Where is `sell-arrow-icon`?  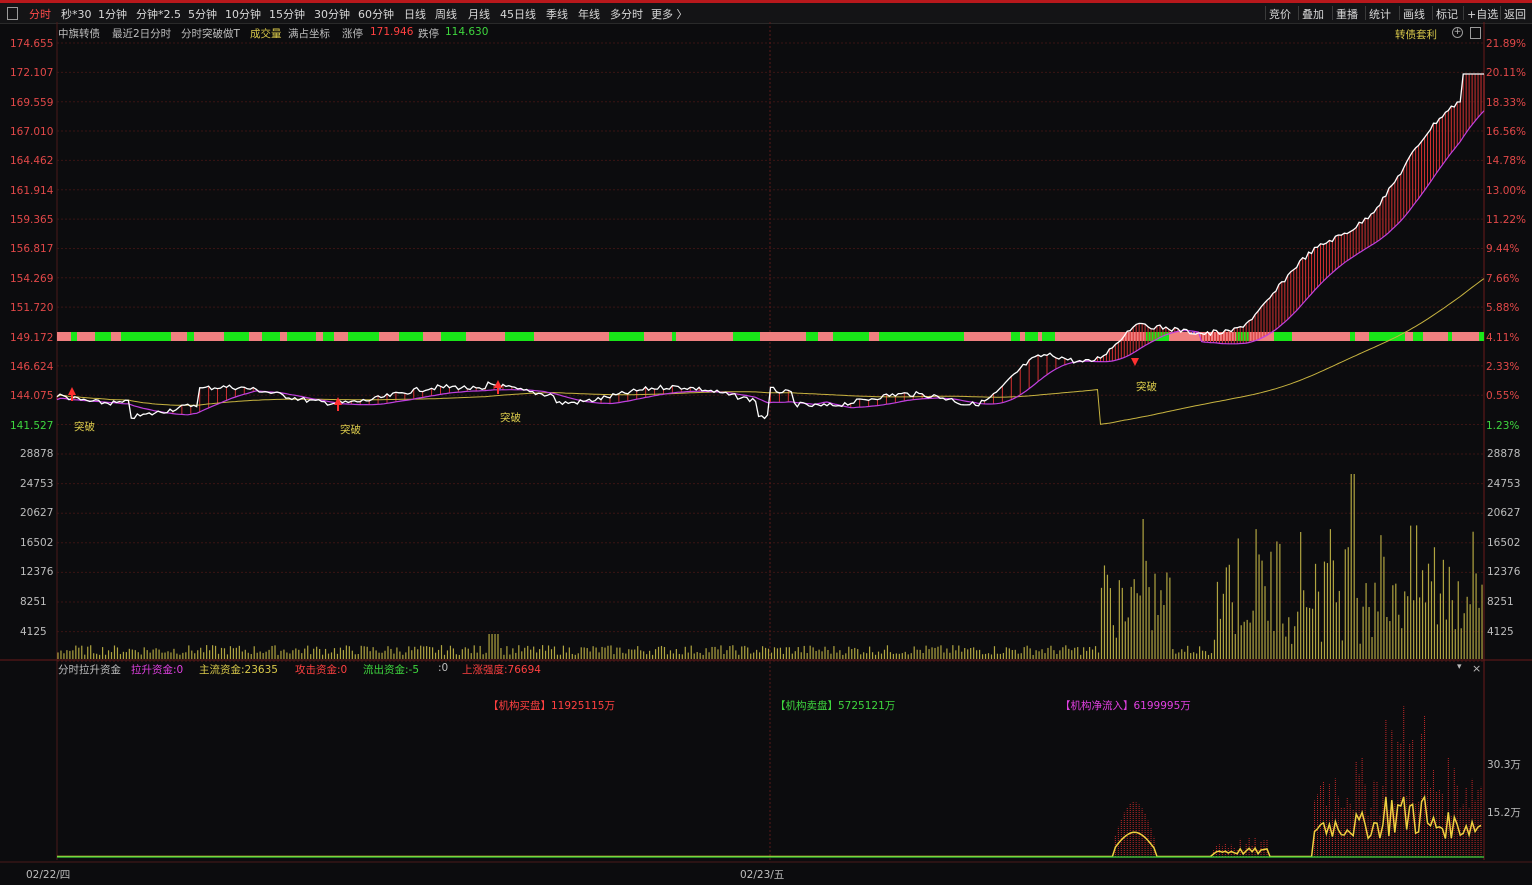 sell-arrow-icon is located at coordinates (1135, 362).